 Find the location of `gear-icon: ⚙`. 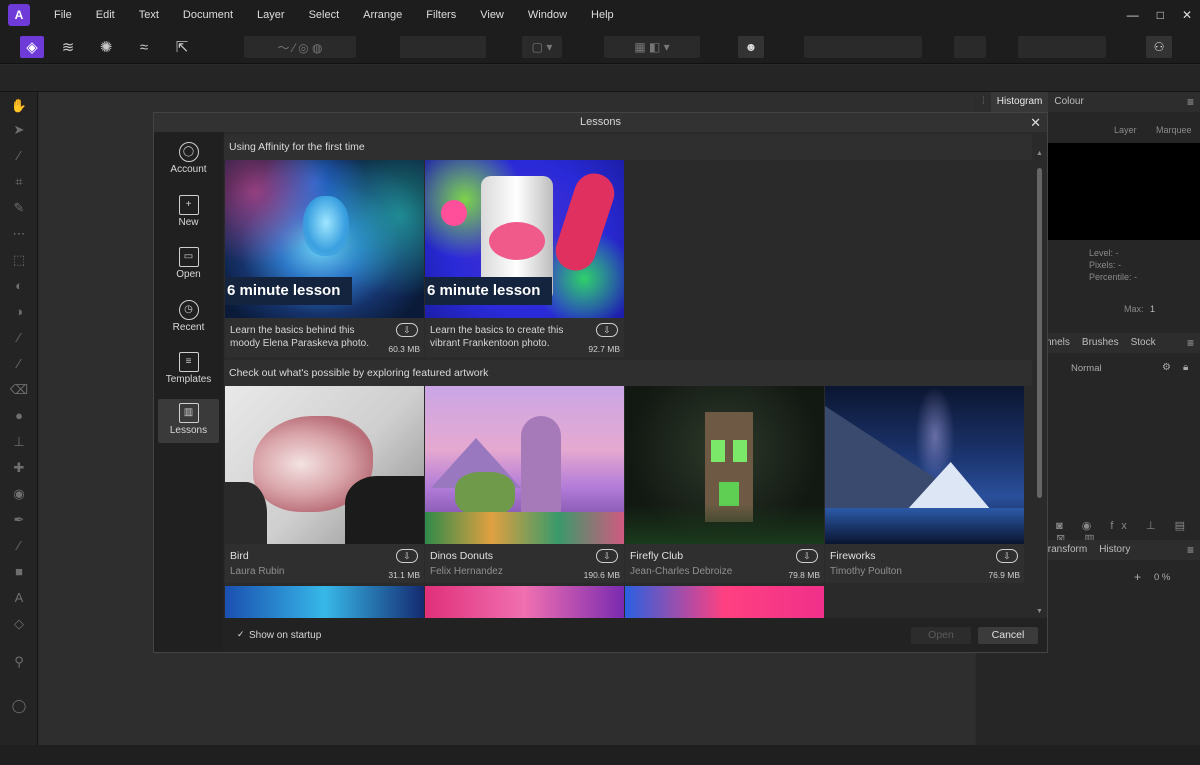

gear-icon: ⚙ is located at coordinates (1166, 367).